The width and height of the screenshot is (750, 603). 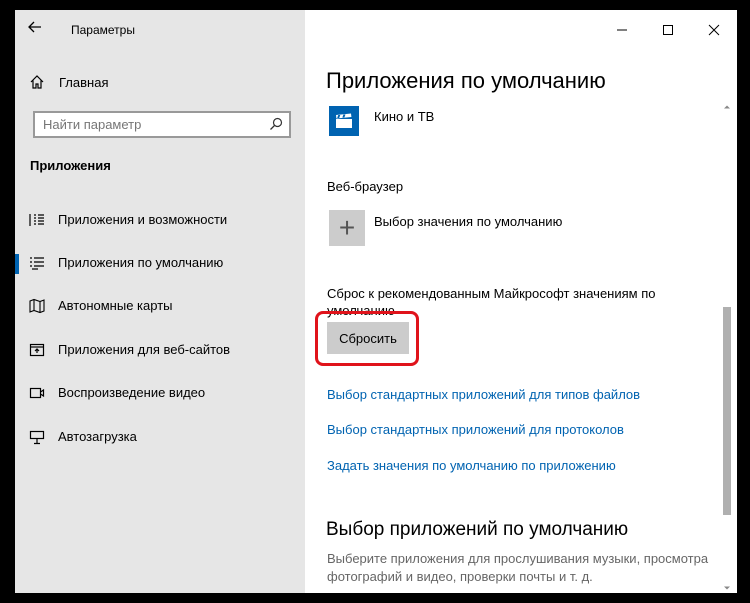 I want to click on close-button, so click(x=714, y=30).